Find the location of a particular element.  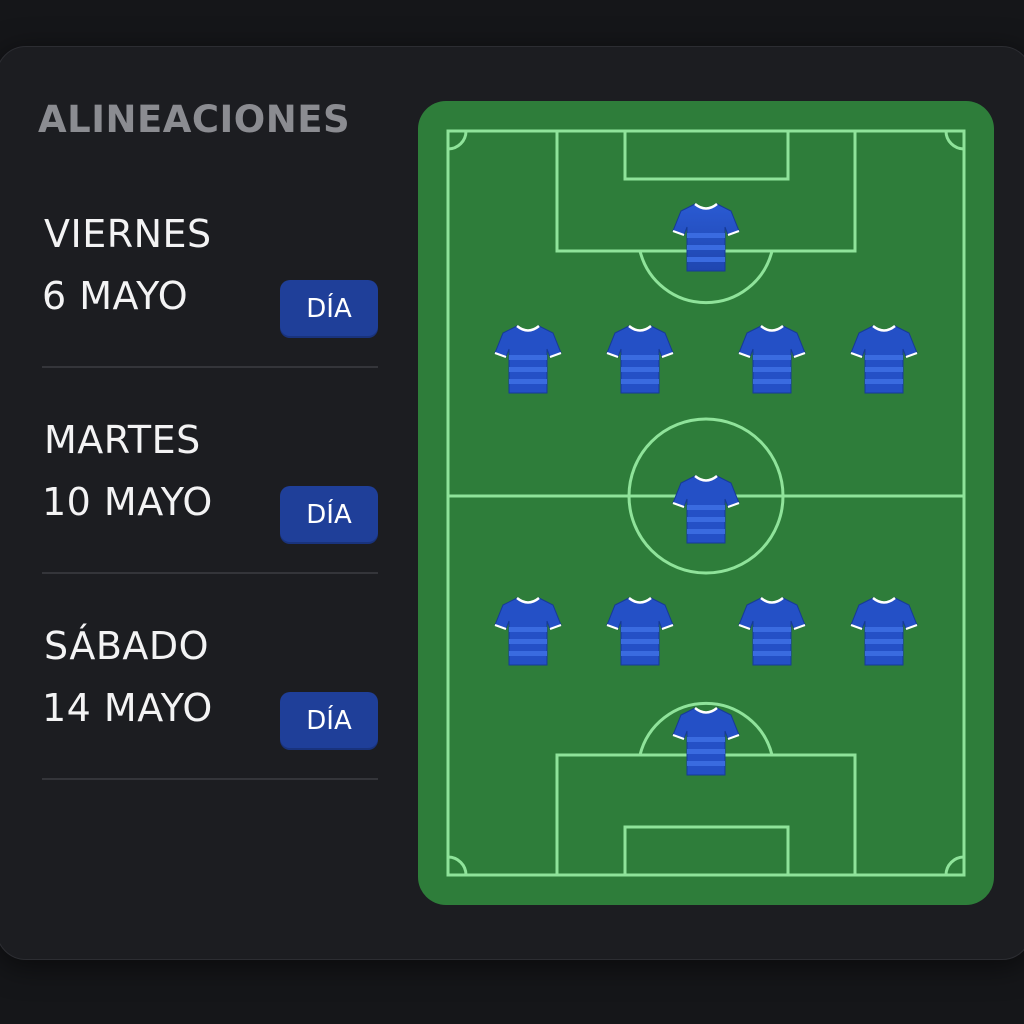

match-item: VIERNES 6 MAYO DÍA is located at coordinates (210, 315).